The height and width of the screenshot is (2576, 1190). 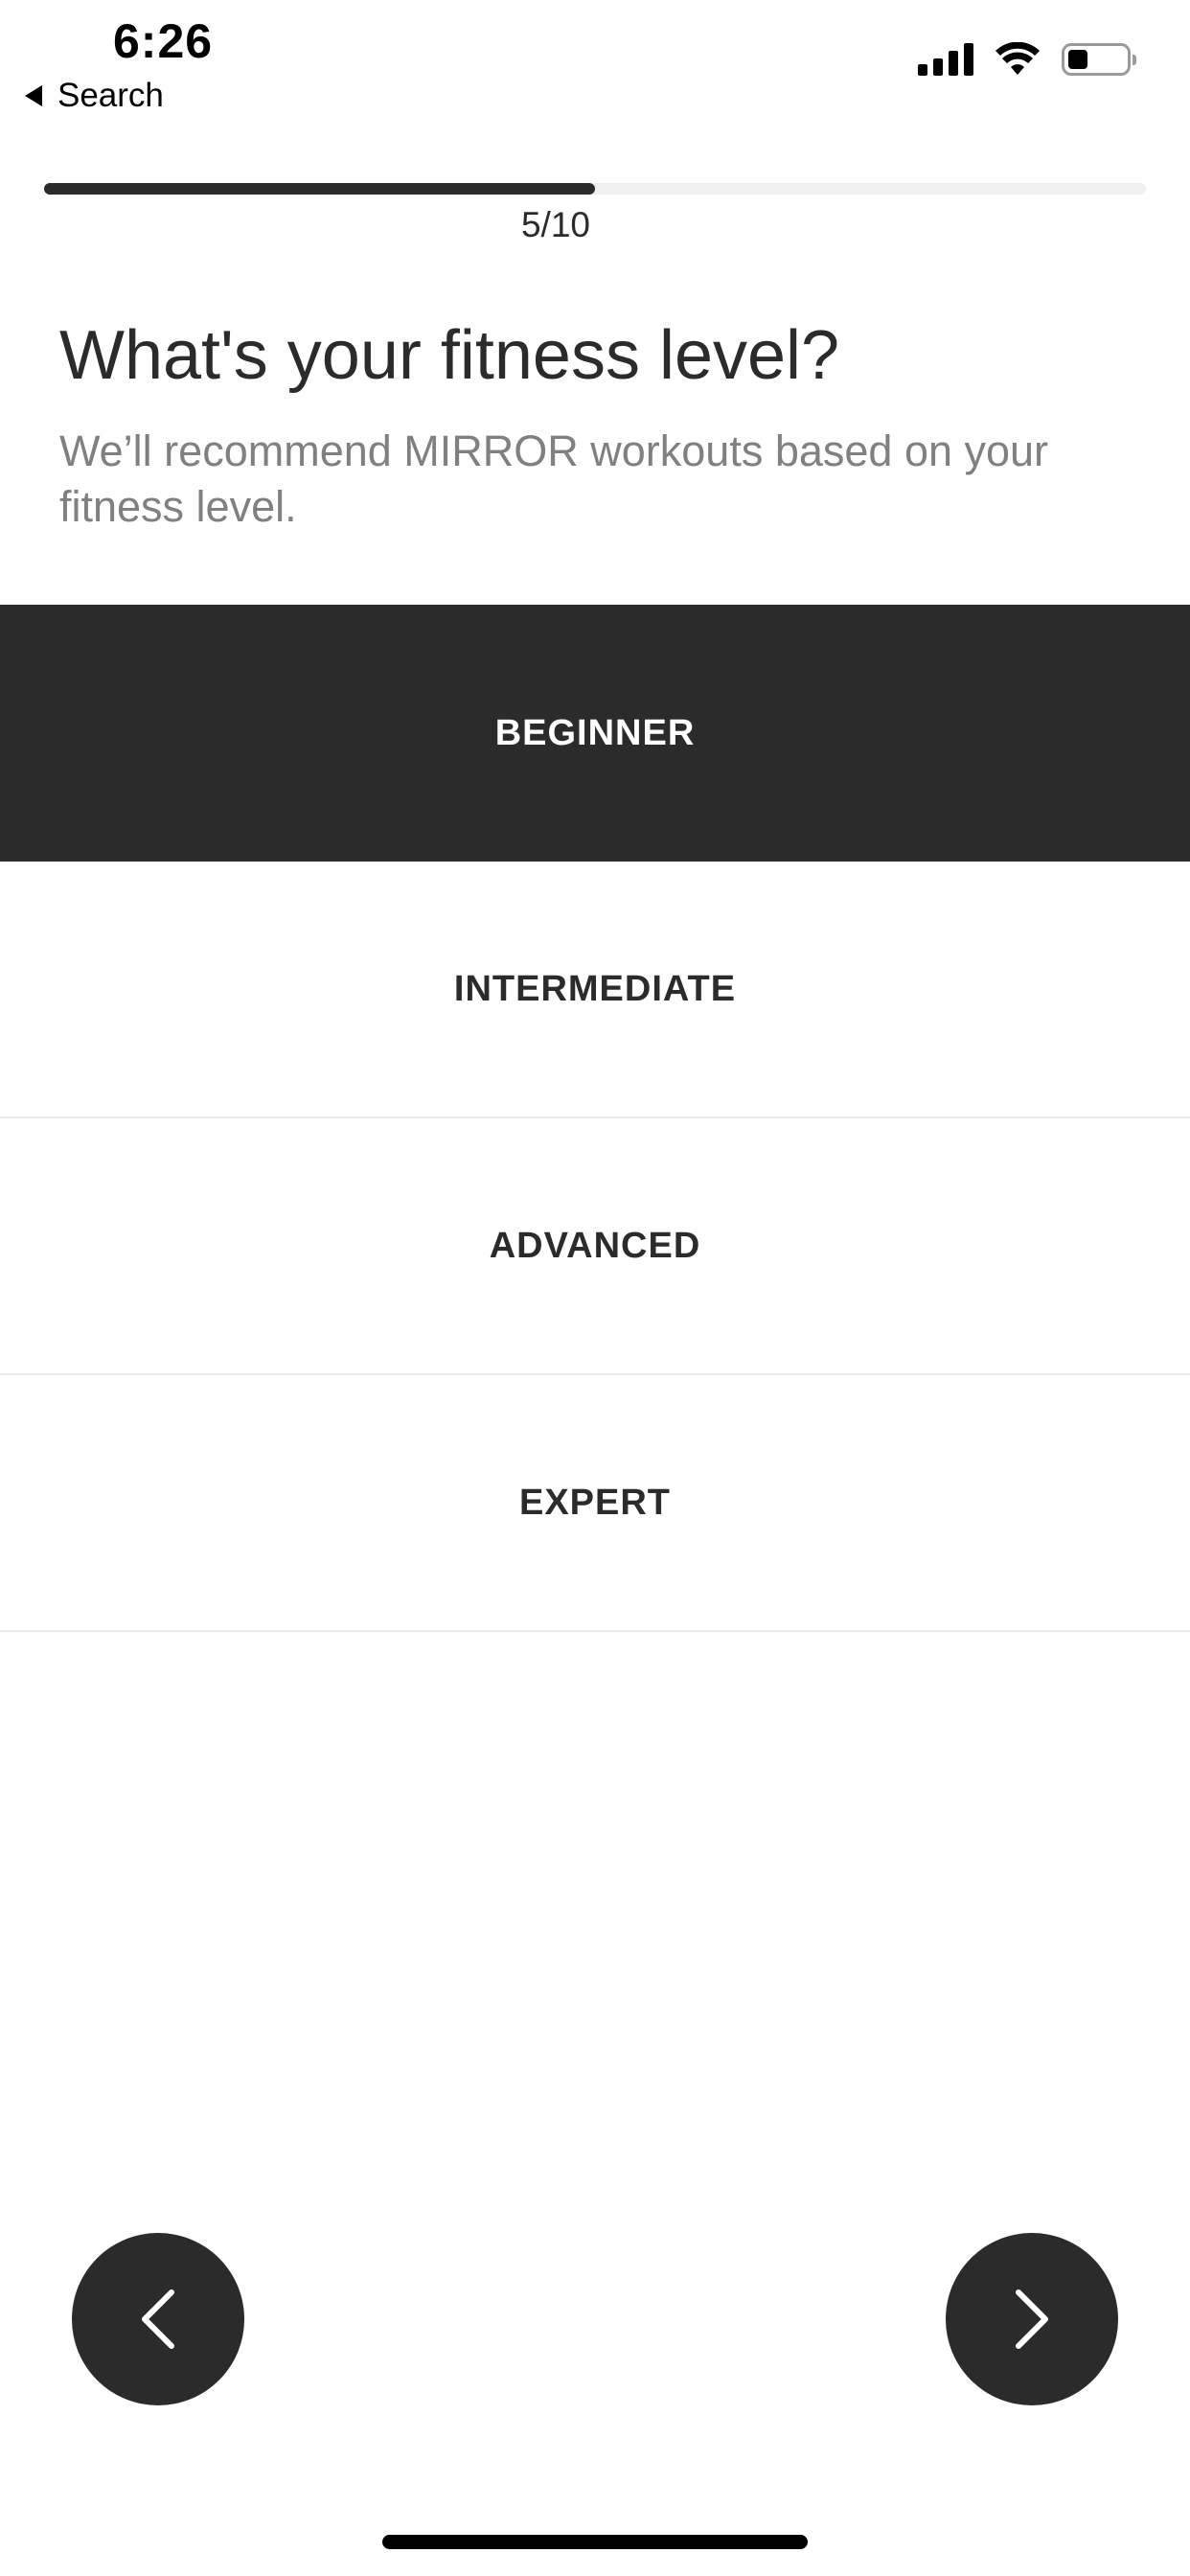 I want to click on status-indicators, so click(x=1027, y=59).